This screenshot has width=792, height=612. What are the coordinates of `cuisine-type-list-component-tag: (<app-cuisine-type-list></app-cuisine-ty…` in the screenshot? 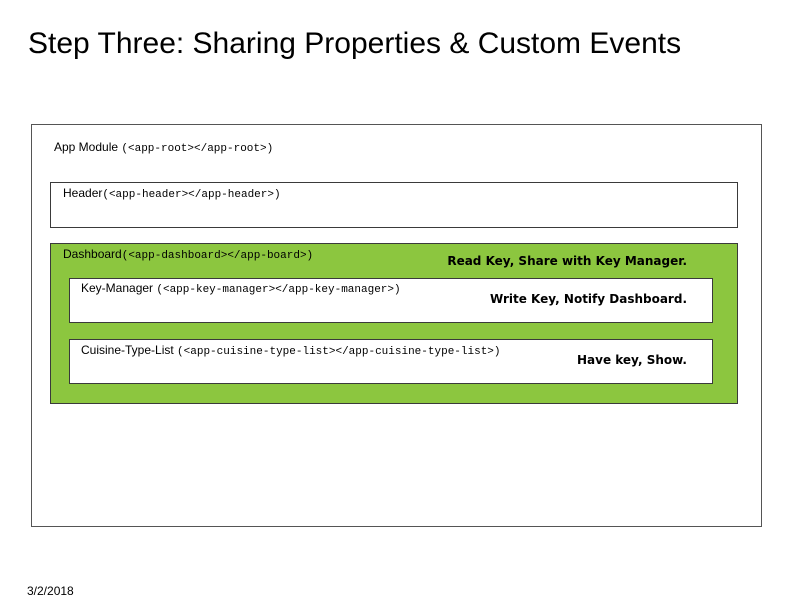 It's located at (339, 352).